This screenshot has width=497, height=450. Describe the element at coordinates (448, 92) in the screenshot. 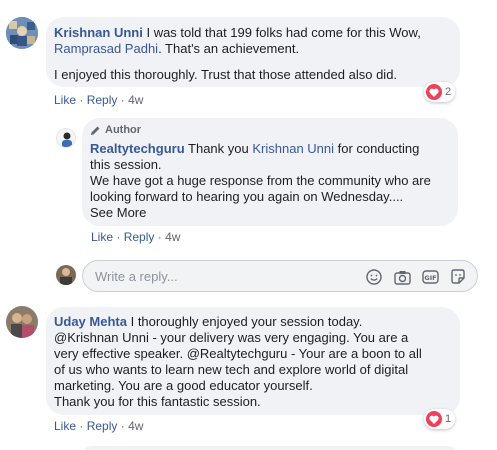

I see `reaction-count: 2` at that location.